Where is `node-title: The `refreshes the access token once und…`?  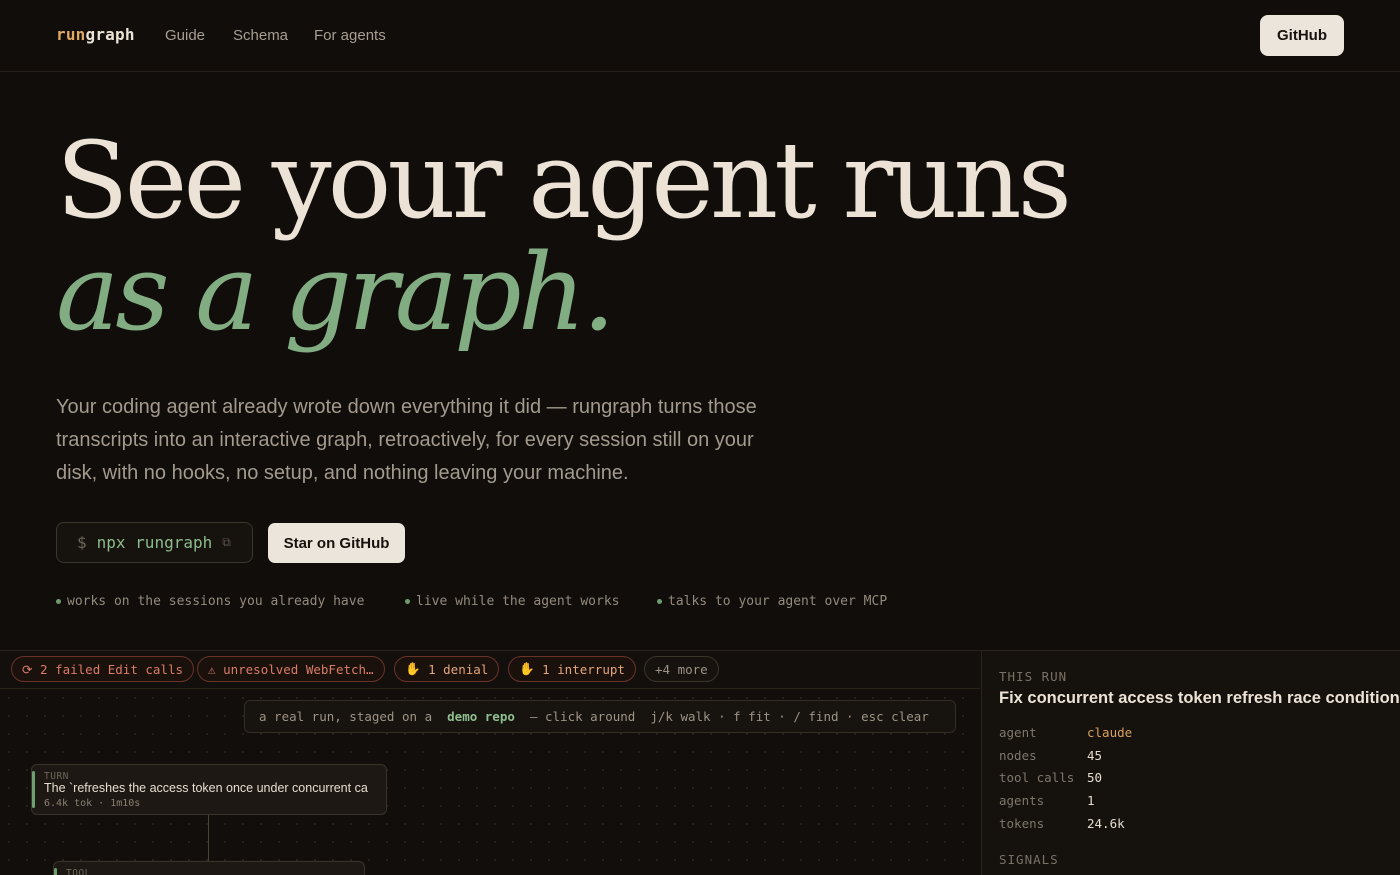 node-title: The `refreshes the access token once und… is located at coordinates (206, 788).